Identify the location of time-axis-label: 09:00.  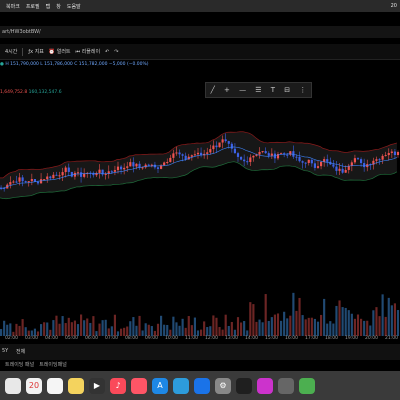
(151, 338).